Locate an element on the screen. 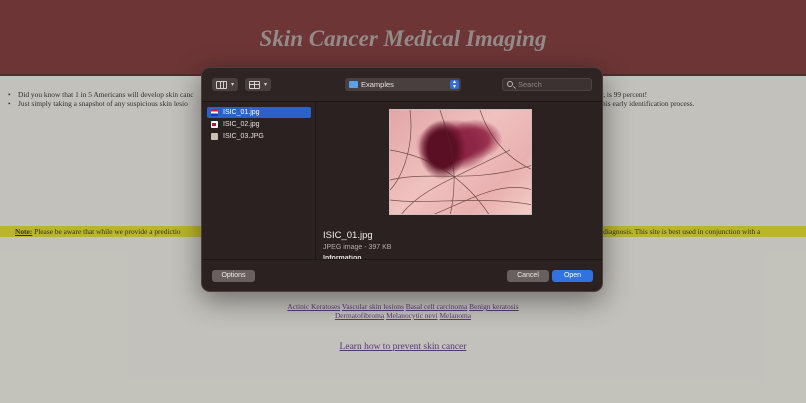 The height and width of the screenshot is (403, 806). preview-image is located at coordinates (460, 162).